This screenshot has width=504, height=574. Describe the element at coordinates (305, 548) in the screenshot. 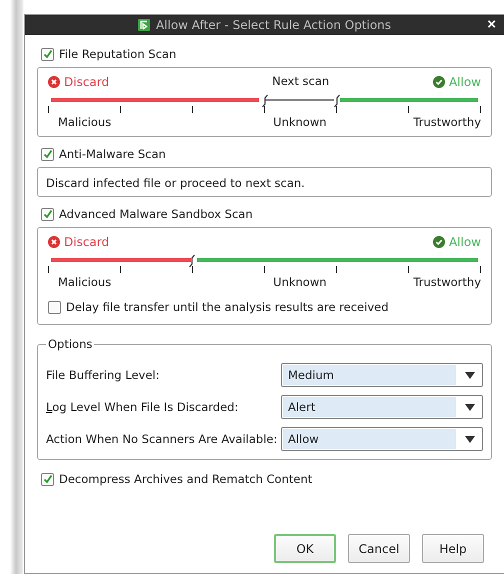

I see `dialog-button: OK` at that location.